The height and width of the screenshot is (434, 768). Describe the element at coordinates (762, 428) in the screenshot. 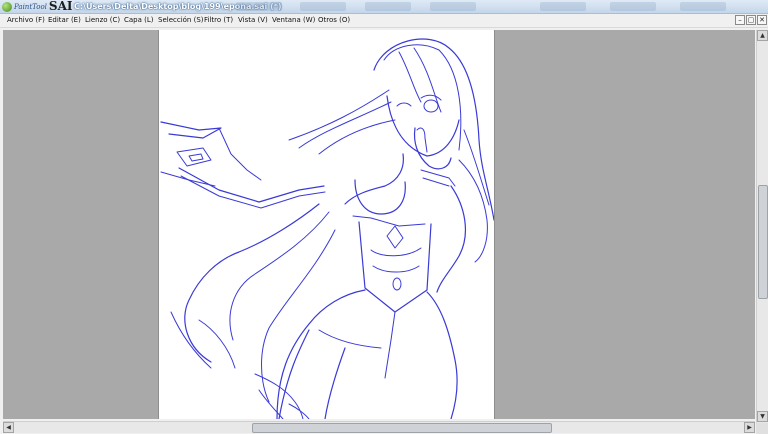

I see `scrollbar-corner` at that location.